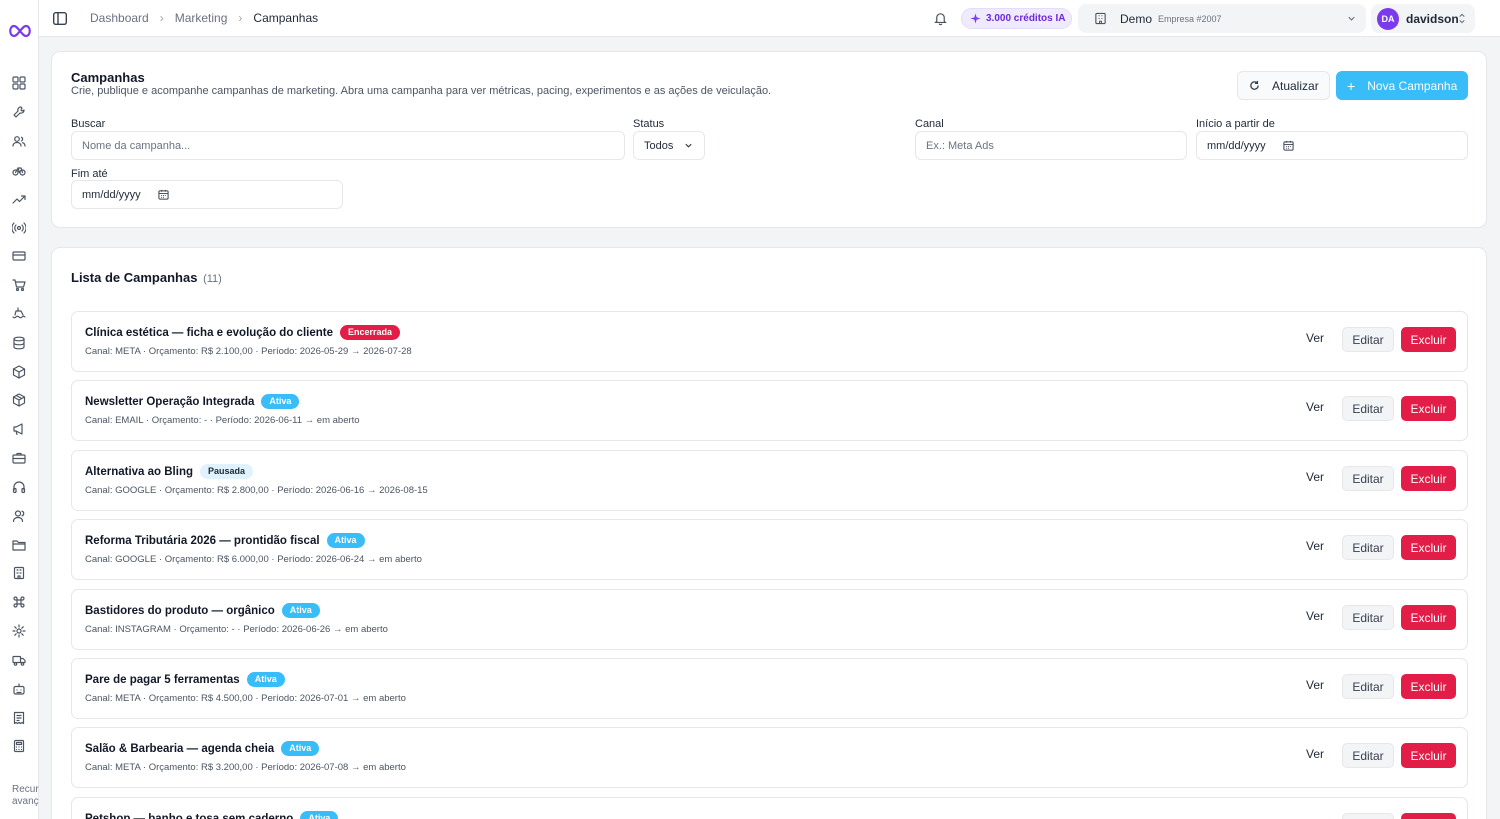  Describe the element at coordinates (19, 112) in the screenshot. I see `wrench-icon` at that location.